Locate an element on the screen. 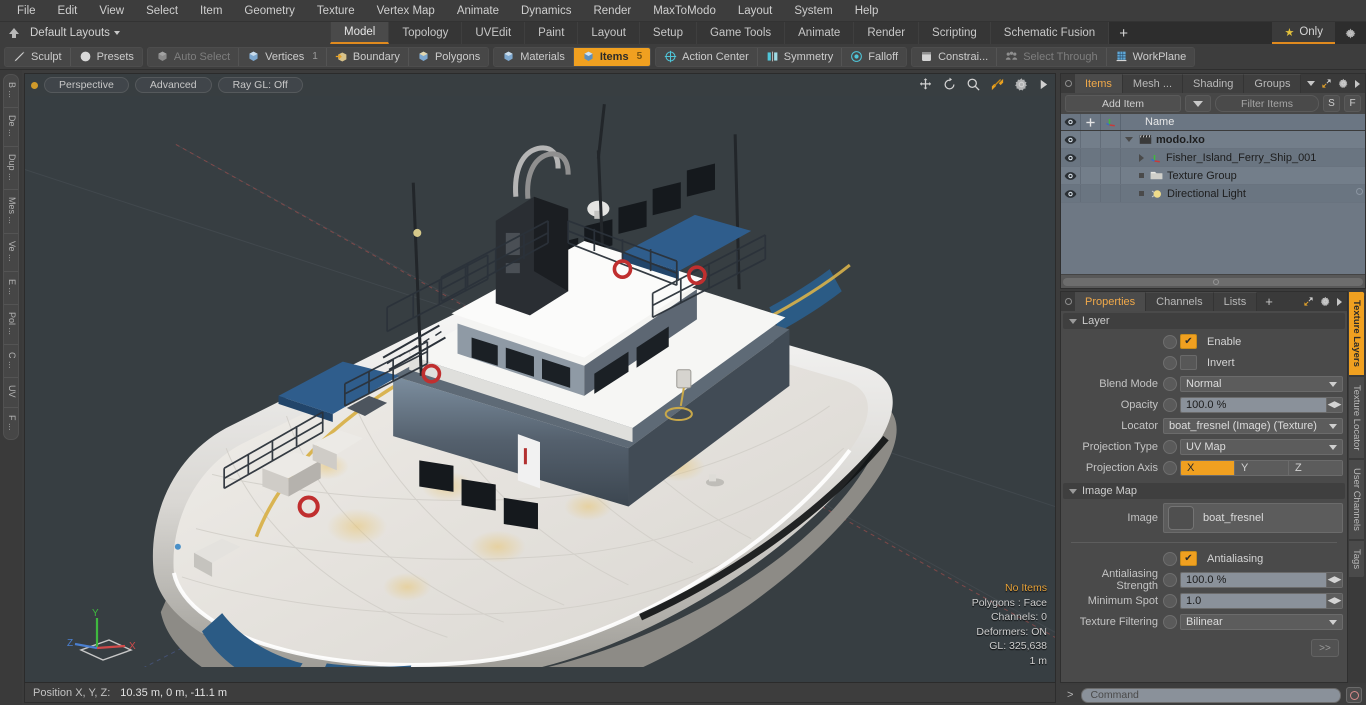 The image size is (1366, 705). item-tree-scrollbar is located at coordinates (1213, 281).